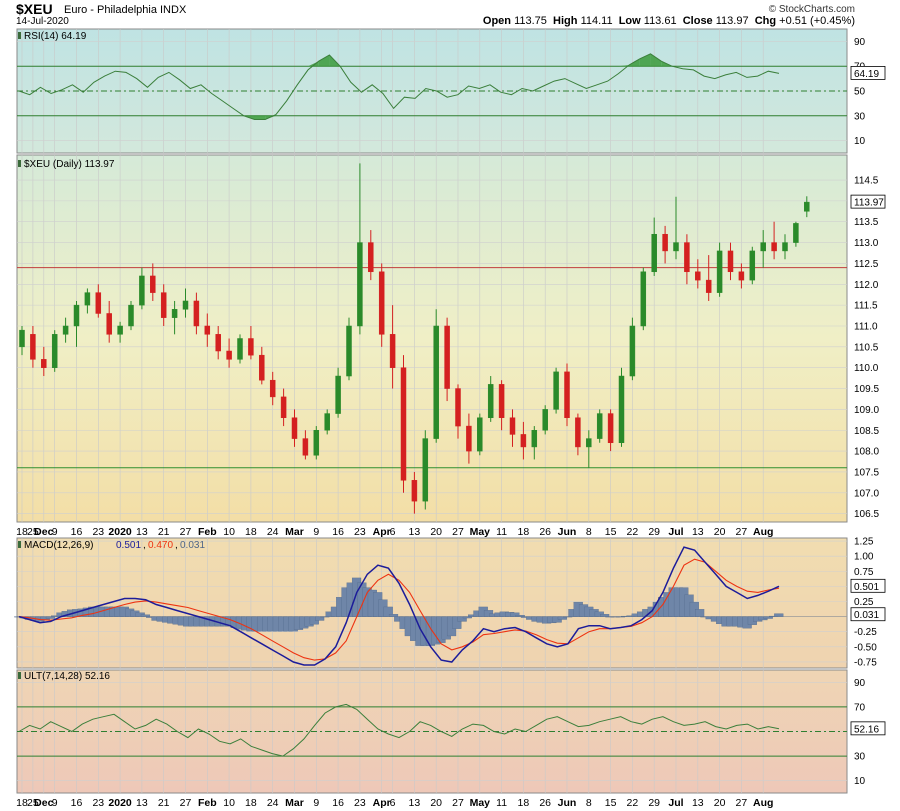 Image resolution: width=900 pixels, height=811 pixels. Describe the element at coordinates (864, 602) in the screenshot. I see `macd-ytick-label: 0.25` at that location.